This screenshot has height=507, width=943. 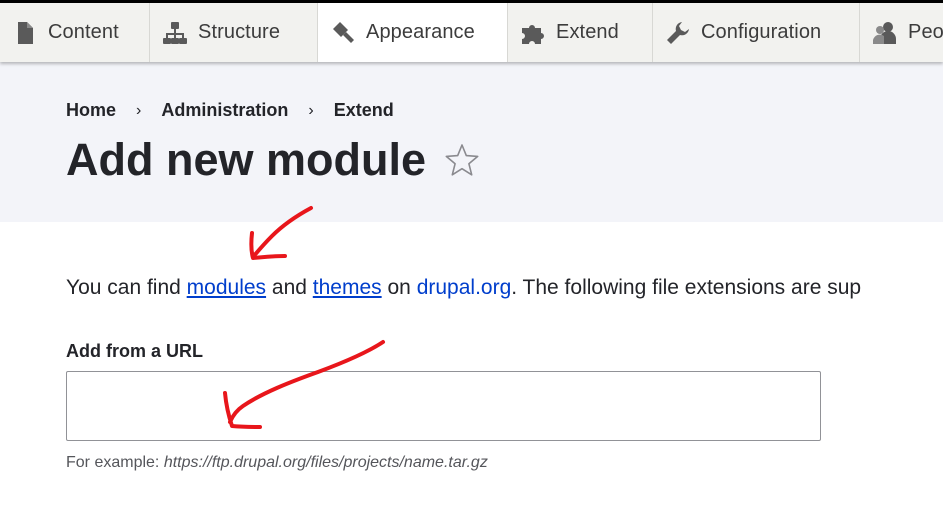 I want to click on themes-link: themes, so click(x=347, y=287).